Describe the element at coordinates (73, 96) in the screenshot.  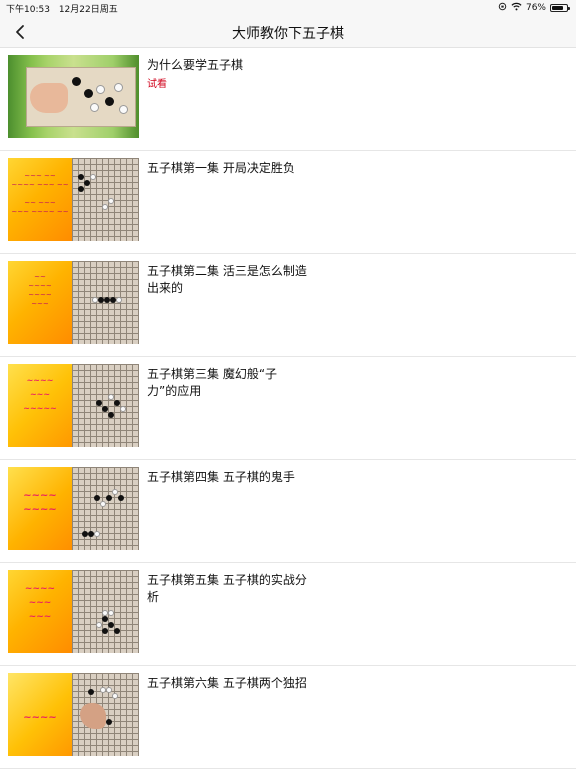
I see `lesson-thumbnail` at that location.